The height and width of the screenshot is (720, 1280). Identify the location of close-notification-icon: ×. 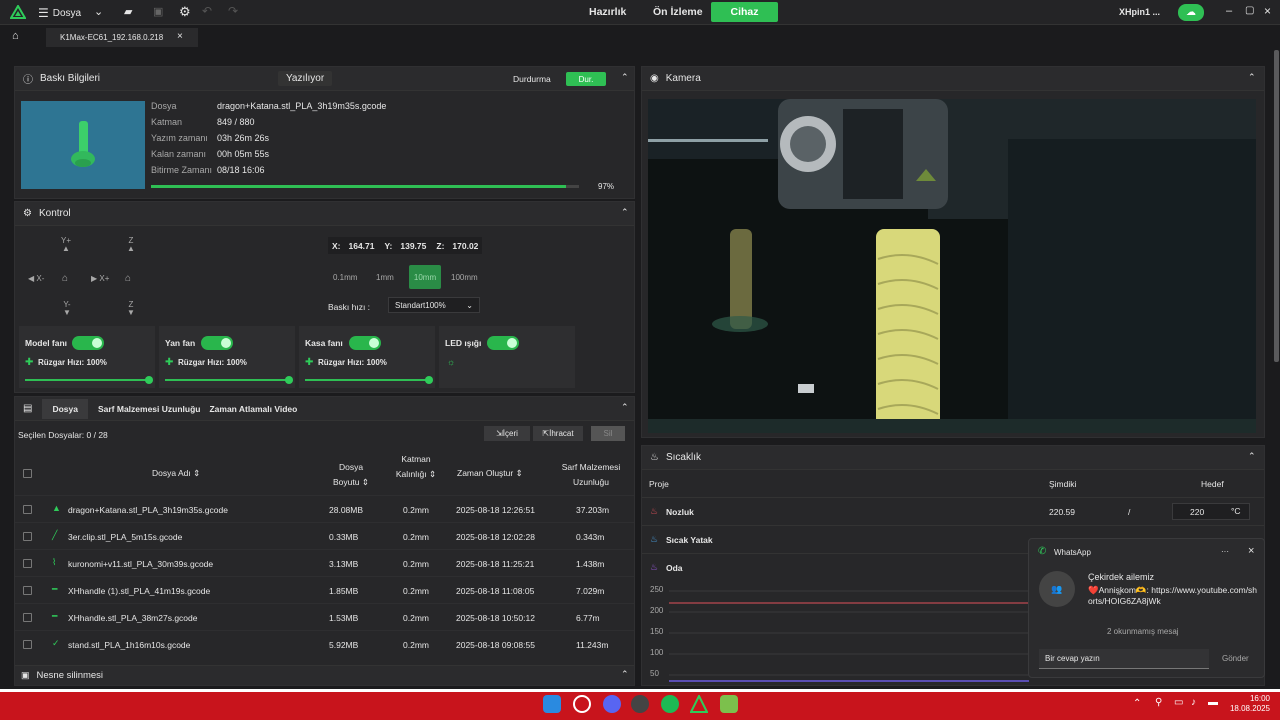
(1251, 551).